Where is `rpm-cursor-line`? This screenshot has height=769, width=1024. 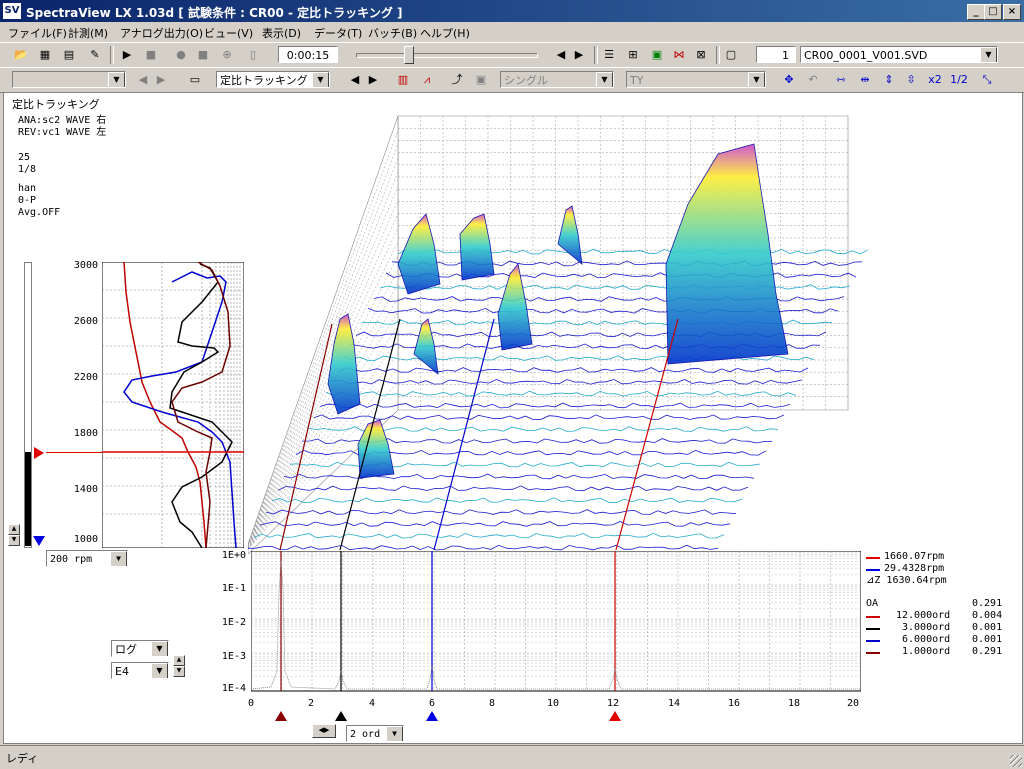
rpm-cursor-line is located at coordinates (74, 452).